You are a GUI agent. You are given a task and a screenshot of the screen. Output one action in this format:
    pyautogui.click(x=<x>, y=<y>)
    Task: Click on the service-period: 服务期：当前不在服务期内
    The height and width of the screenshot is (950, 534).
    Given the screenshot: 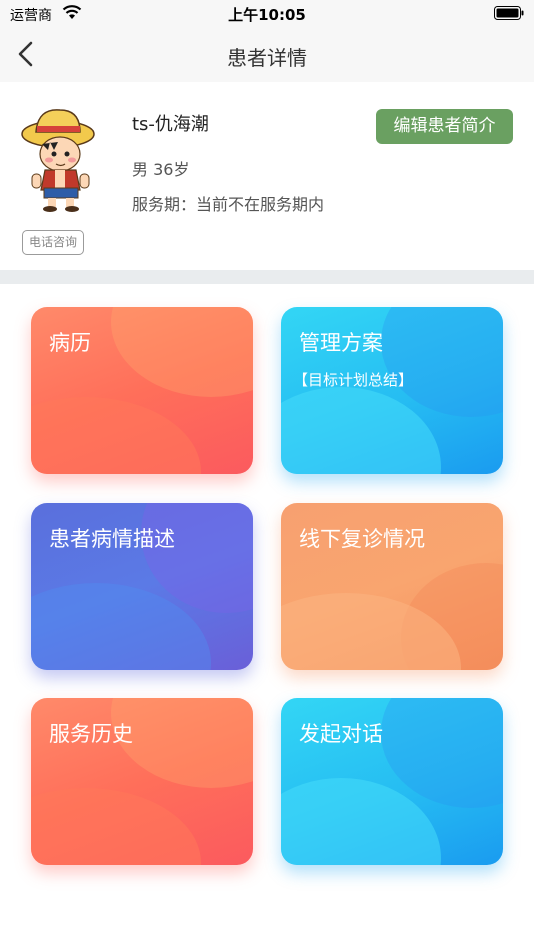 What is the action you would take?
    pyautogui.click(x=228, y=204)
    